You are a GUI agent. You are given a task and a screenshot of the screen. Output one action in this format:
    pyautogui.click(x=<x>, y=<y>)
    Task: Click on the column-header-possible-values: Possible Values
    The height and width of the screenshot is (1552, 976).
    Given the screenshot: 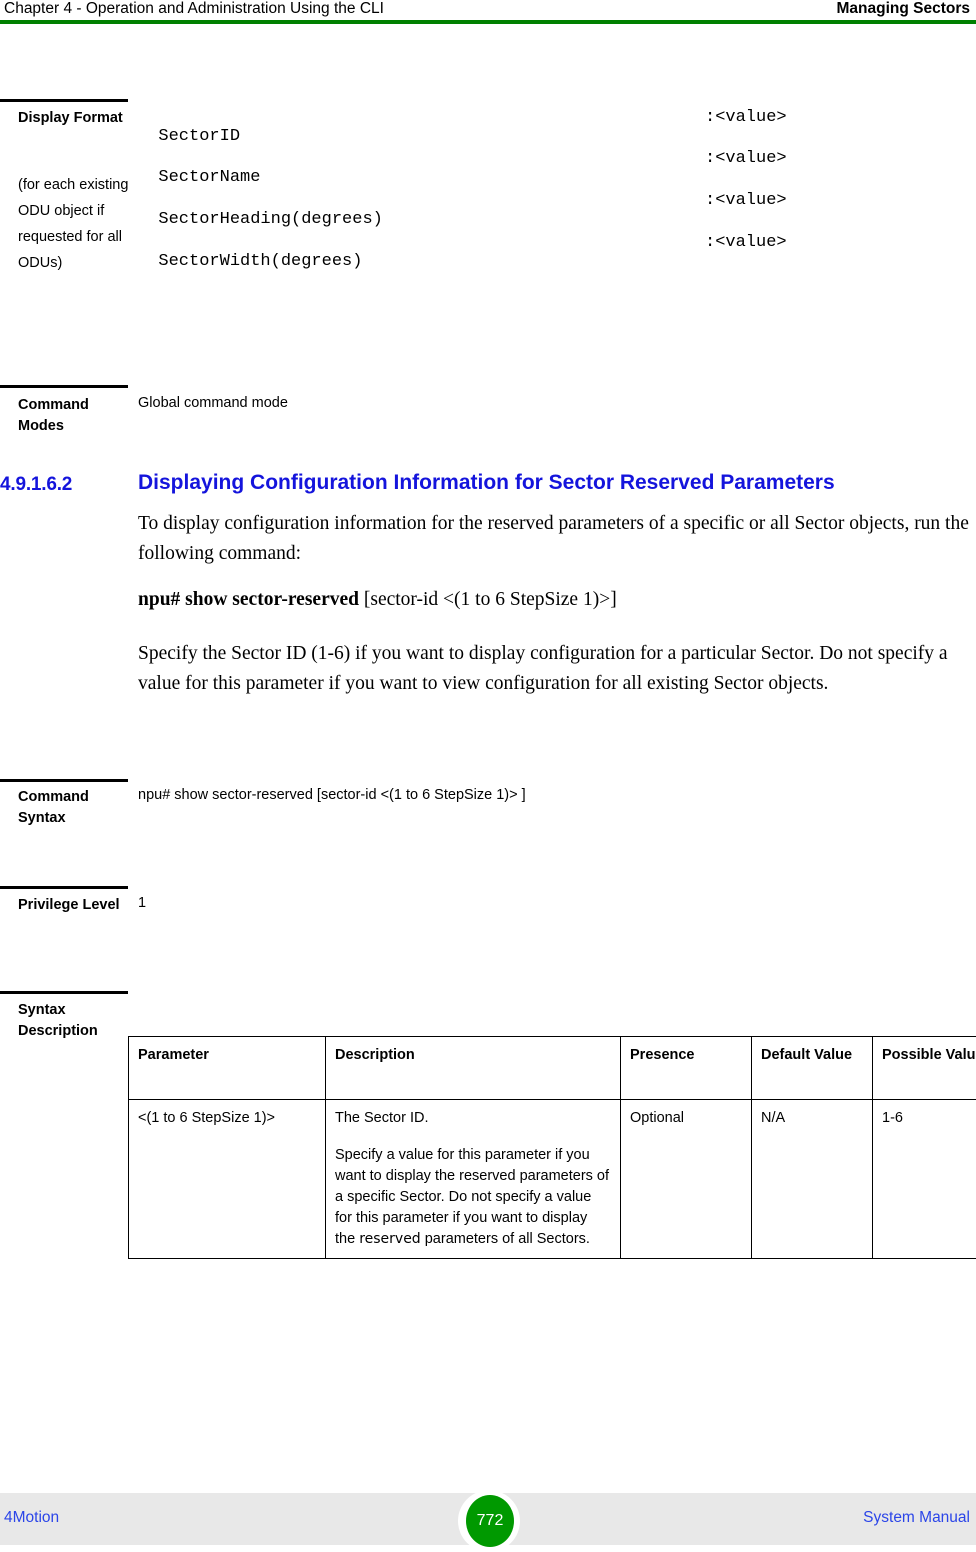 What is the action you would take?
    pyautogui.click(x=924, y=1068)
    